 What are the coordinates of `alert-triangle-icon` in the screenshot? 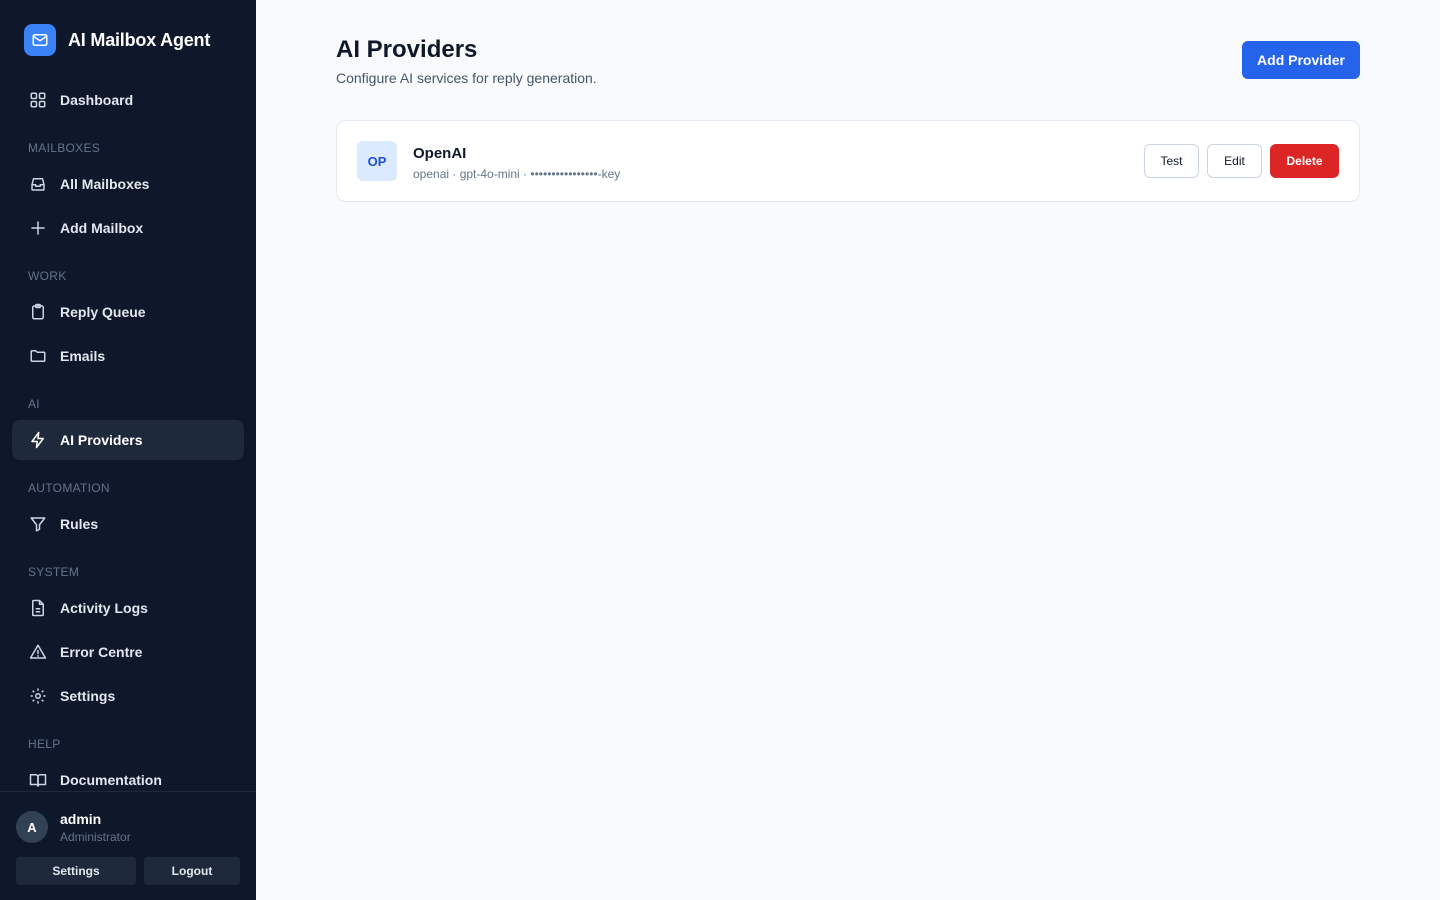 It's located at (38, 652).